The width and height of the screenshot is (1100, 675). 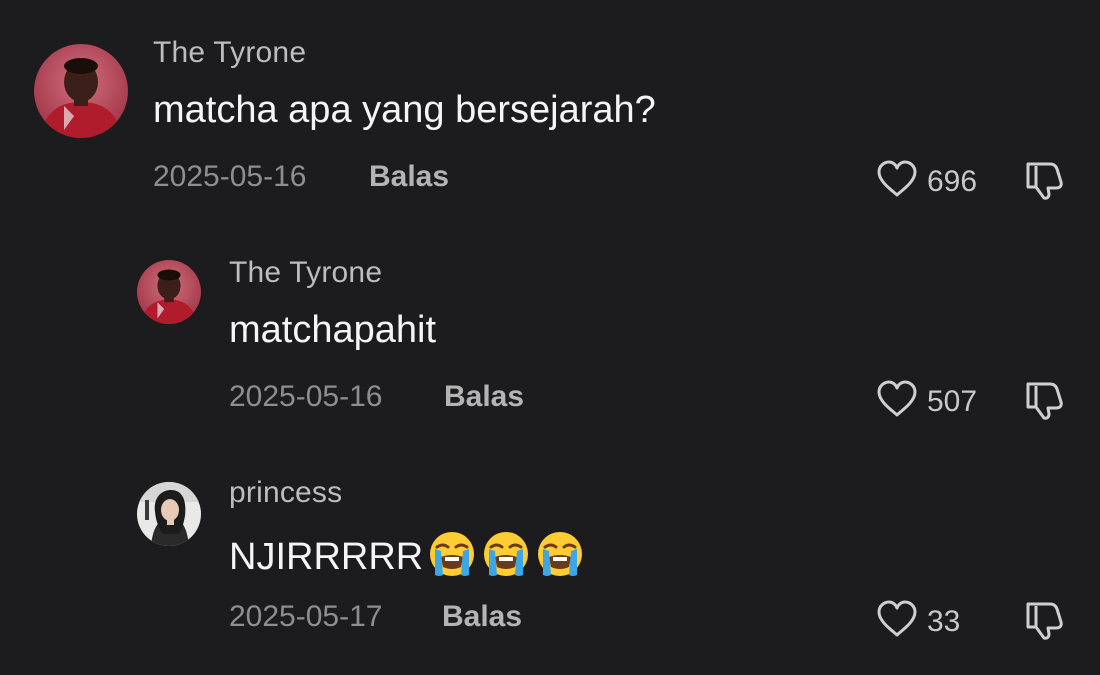 What do you see at coordinates (926, 401) in the screenshot?
I see `like-button: 507` at bounding box center [926, 401].